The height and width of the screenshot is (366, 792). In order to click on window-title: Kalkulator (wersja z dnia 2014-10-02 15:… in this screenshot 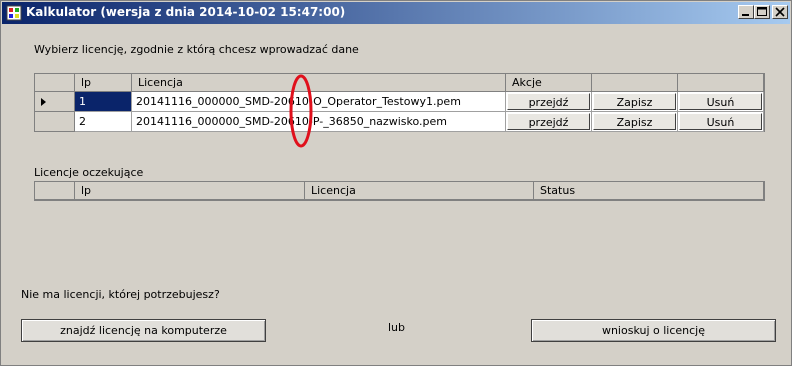, I will do `click(186, 12)`.